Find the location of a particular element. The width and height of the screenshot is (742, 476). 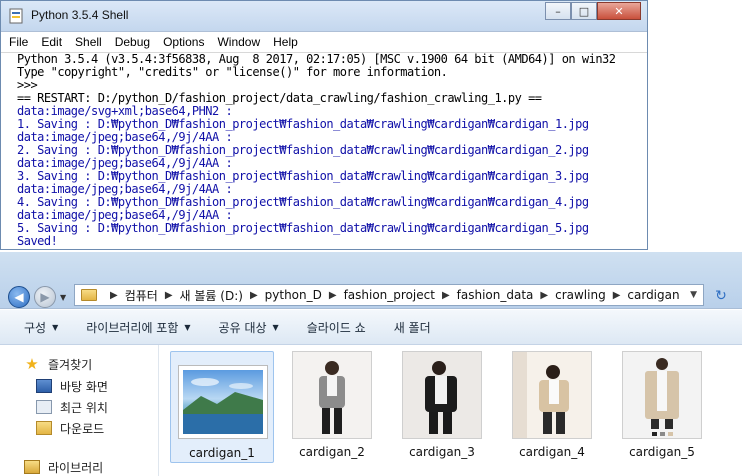

toolbar-button-label: 구성 is located at coordinates (35, 327).